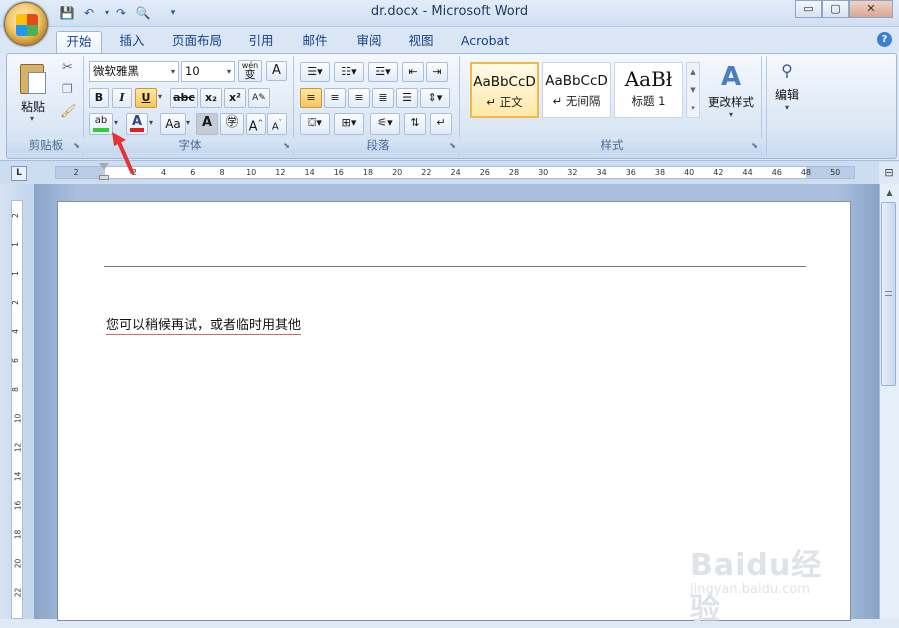 The height and width of the screenshot is (628, 899). I want to click on clear-formatting-button: A✎, so click(259, 98).